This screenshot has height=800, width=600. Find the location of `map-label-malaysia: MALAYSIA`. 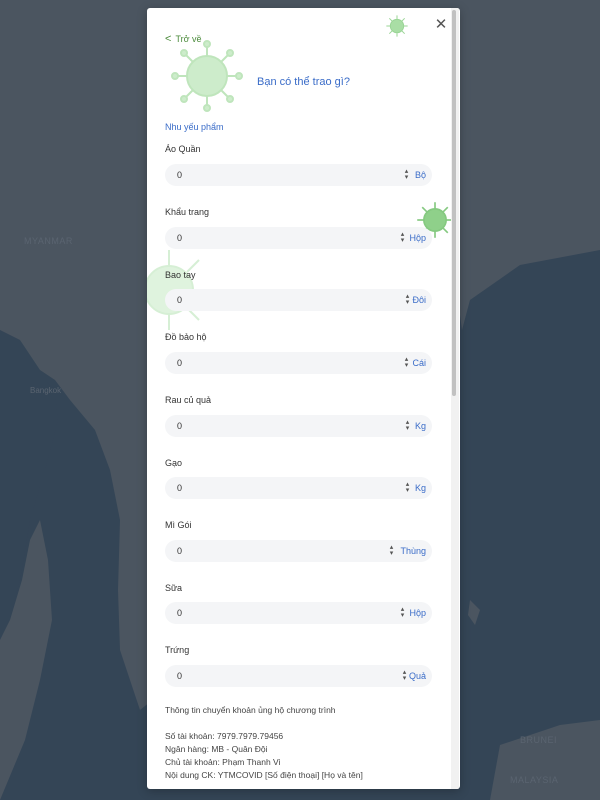

map-label-malaysia: MALAYSIA is located at coordinates (534, 780).